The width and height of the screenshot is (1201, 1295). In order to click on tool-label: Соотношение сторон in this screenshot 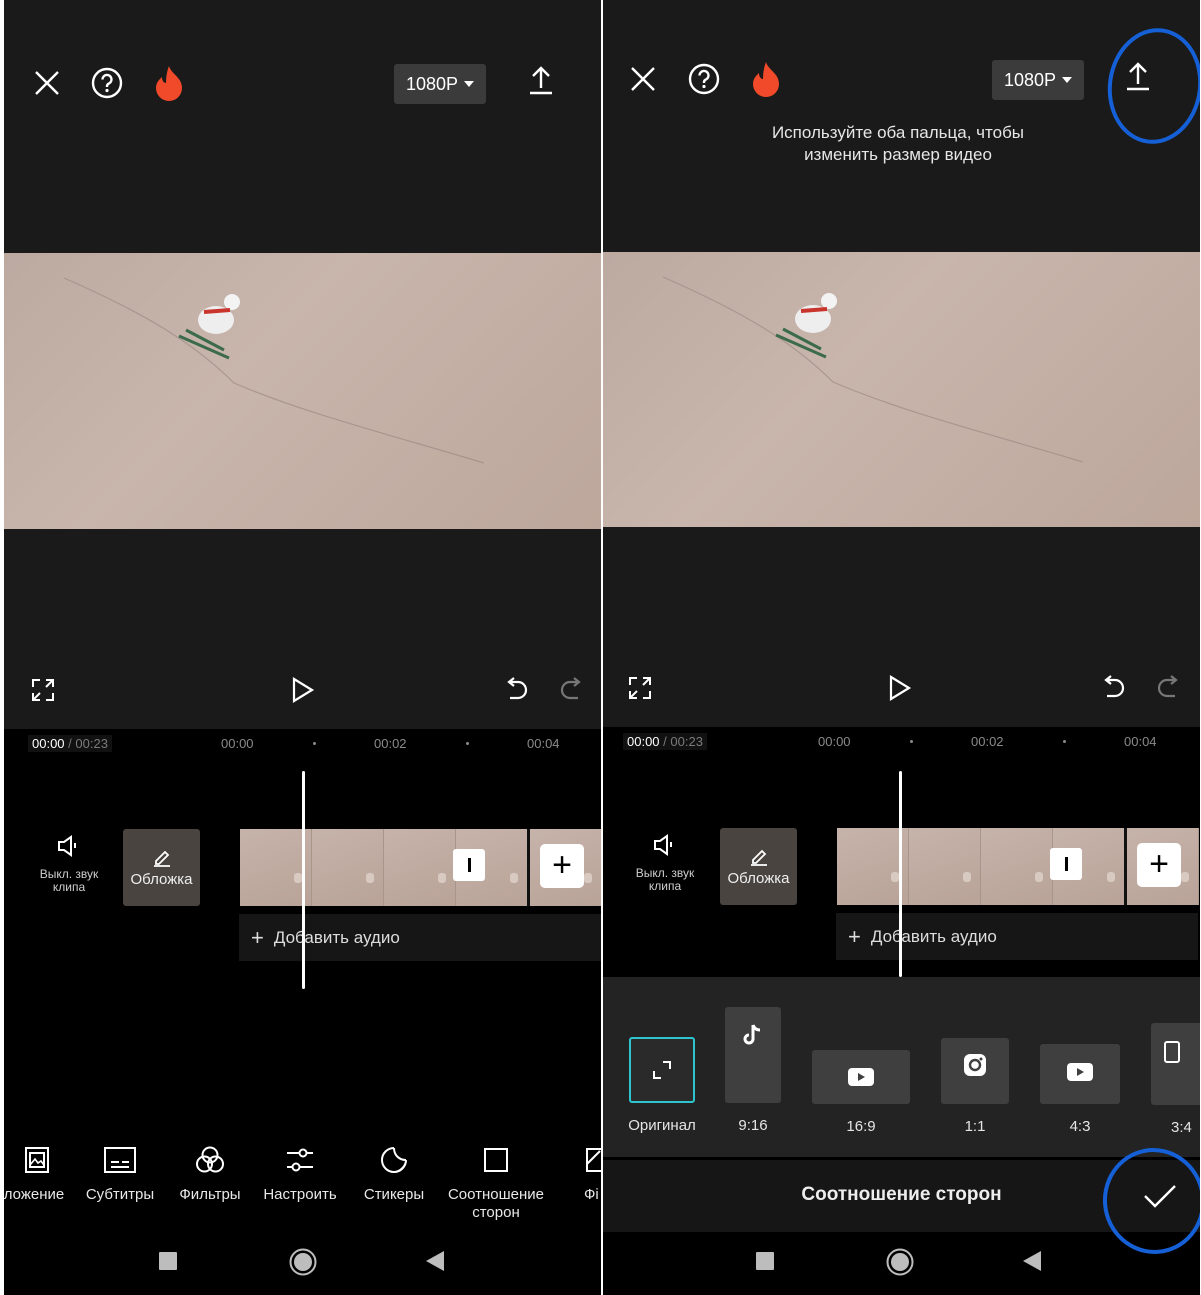, I will do `click(496, 1203)`.